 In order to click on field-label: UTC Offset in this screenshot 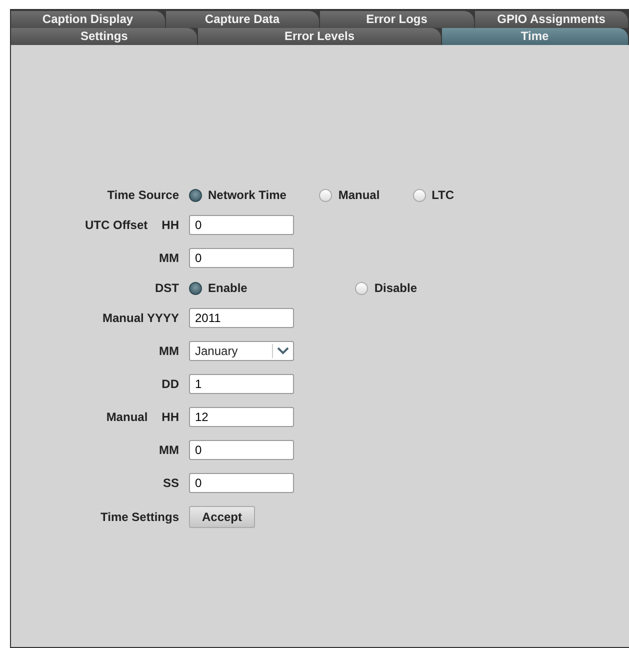, I will do `click(116, 225)`.